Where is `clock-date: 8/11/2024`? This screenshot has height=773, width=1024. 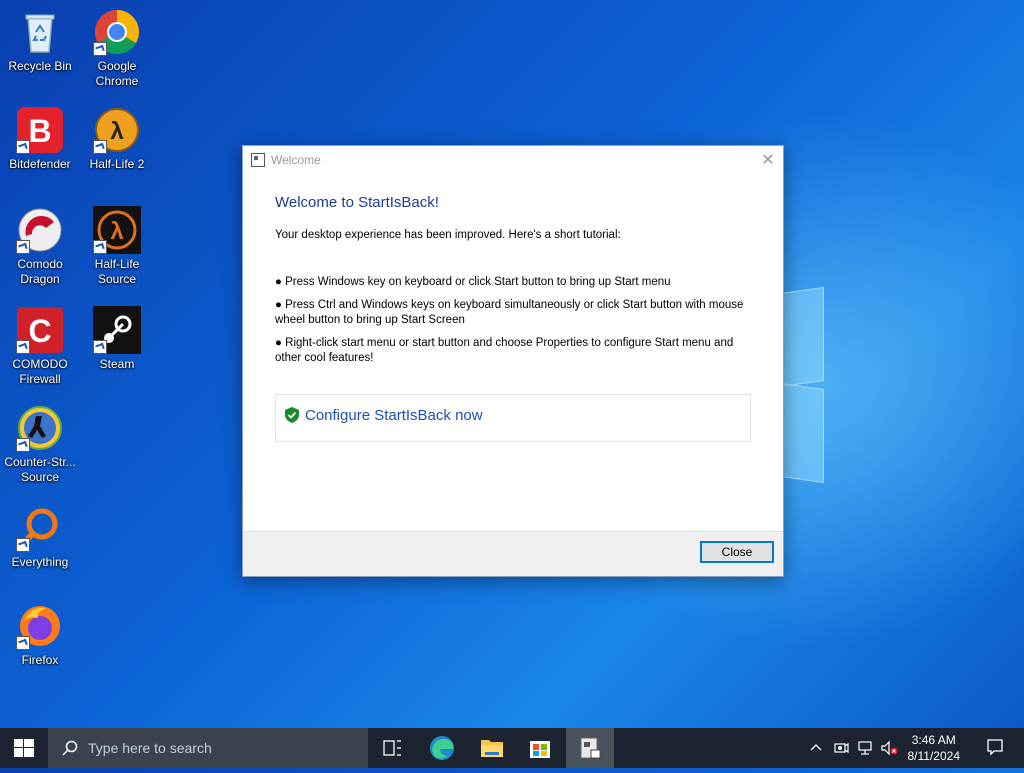
clock-date: 8/11/2024 is located at coordinates (934, 756).